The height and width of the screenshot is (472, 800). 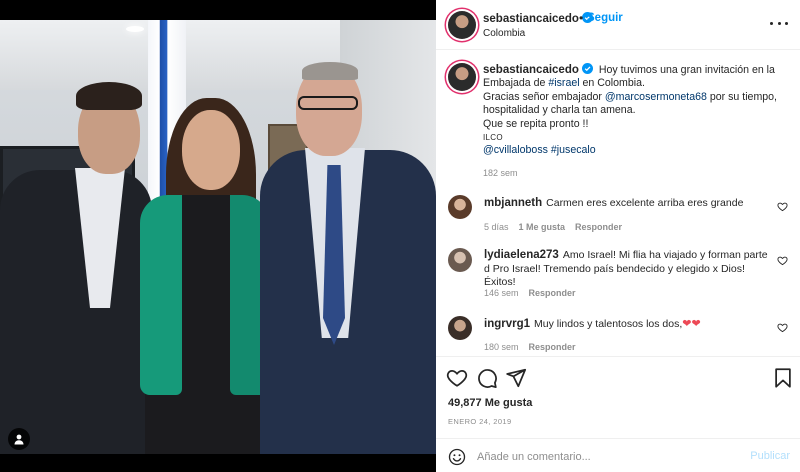 What do you see at coordinates (501, 293) in the screenshot?
I see `comment-time: 146 sem` at bounding box center [501, 293].